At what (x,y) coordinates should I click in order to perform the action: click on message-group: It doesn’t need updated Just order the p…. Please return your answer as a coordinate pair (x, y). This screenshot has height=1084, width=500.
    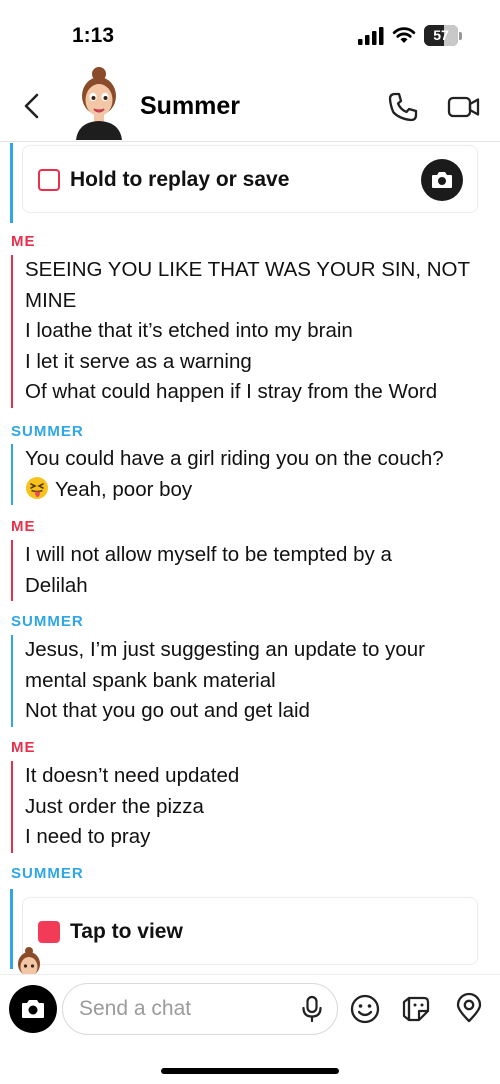
    Looking at the image, I should click on (251, 807).